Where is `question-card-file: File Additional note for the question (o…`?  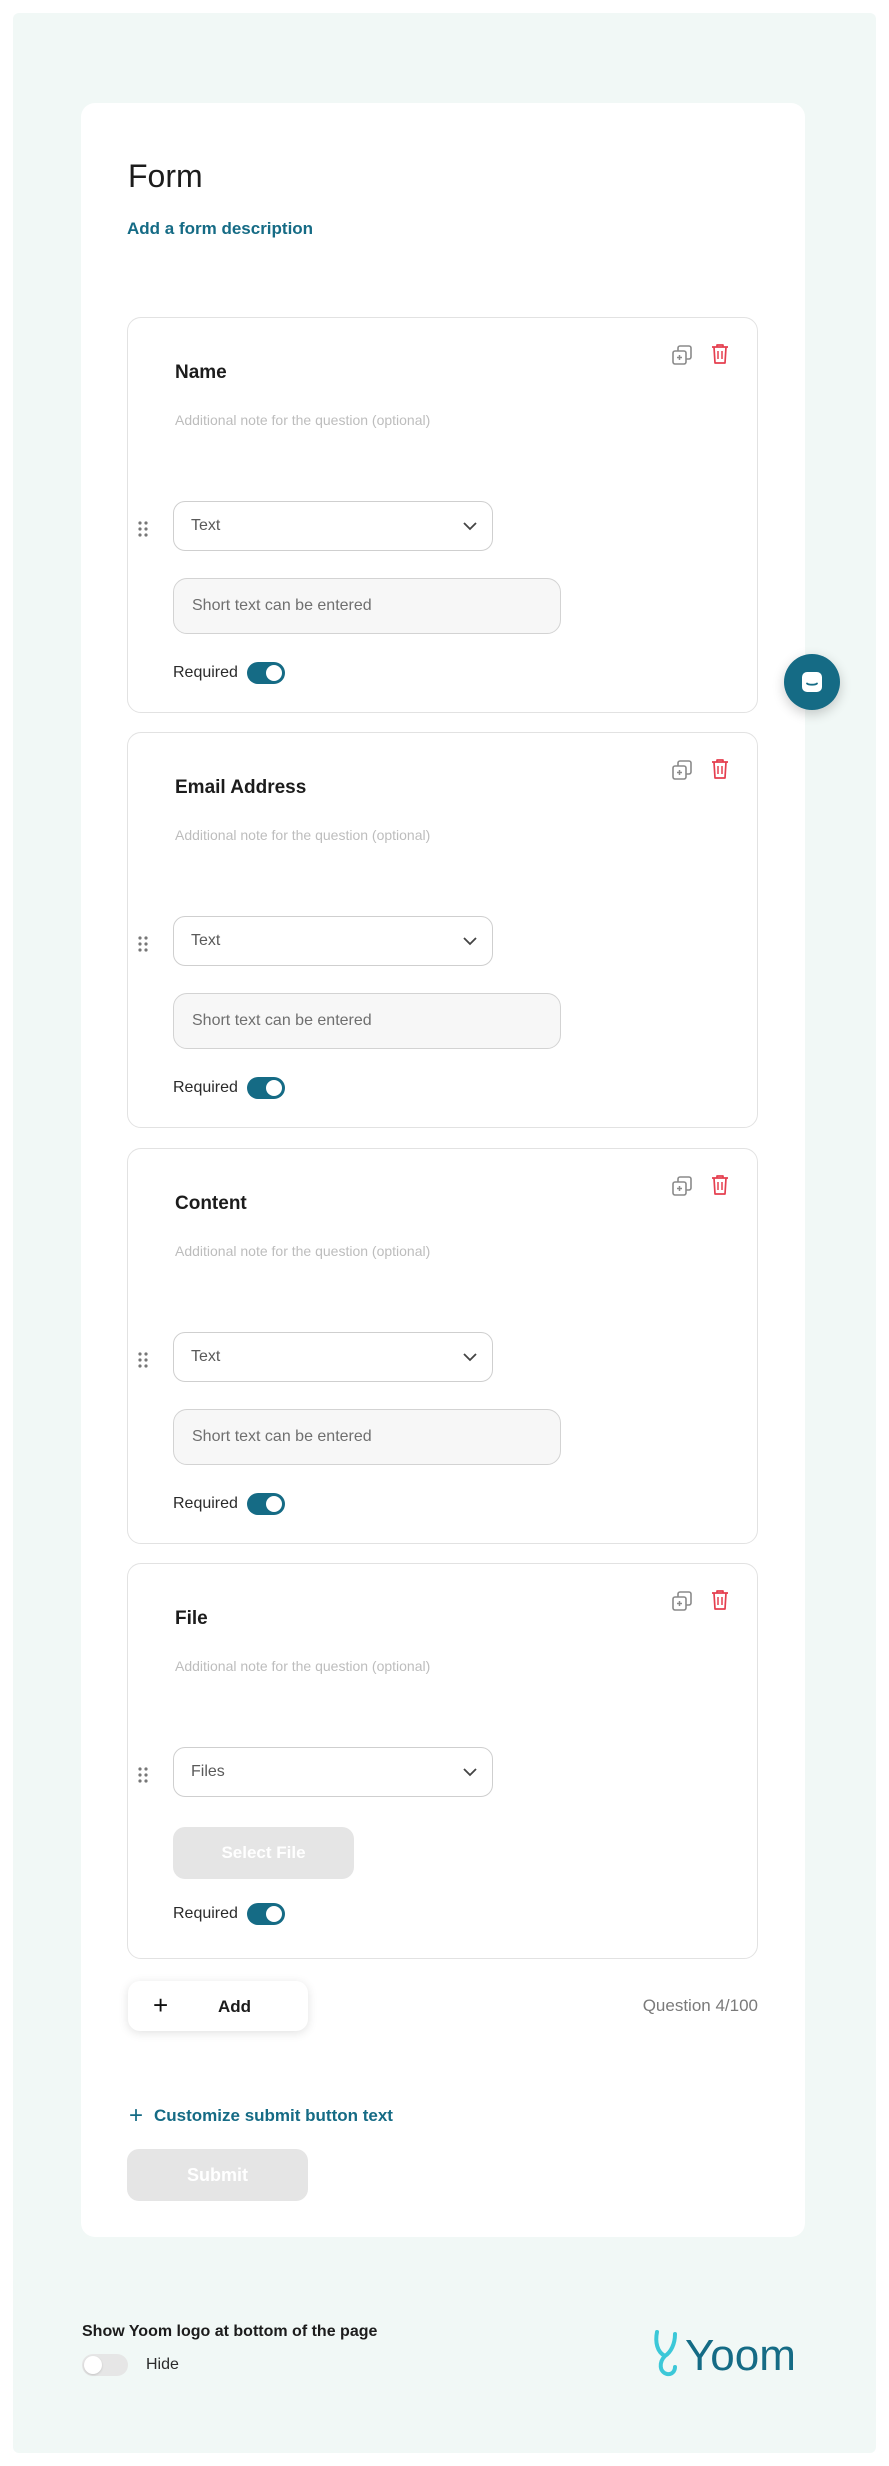
question-card-file: File Additional note for the question (o… is located at coordinates (442, 1761).